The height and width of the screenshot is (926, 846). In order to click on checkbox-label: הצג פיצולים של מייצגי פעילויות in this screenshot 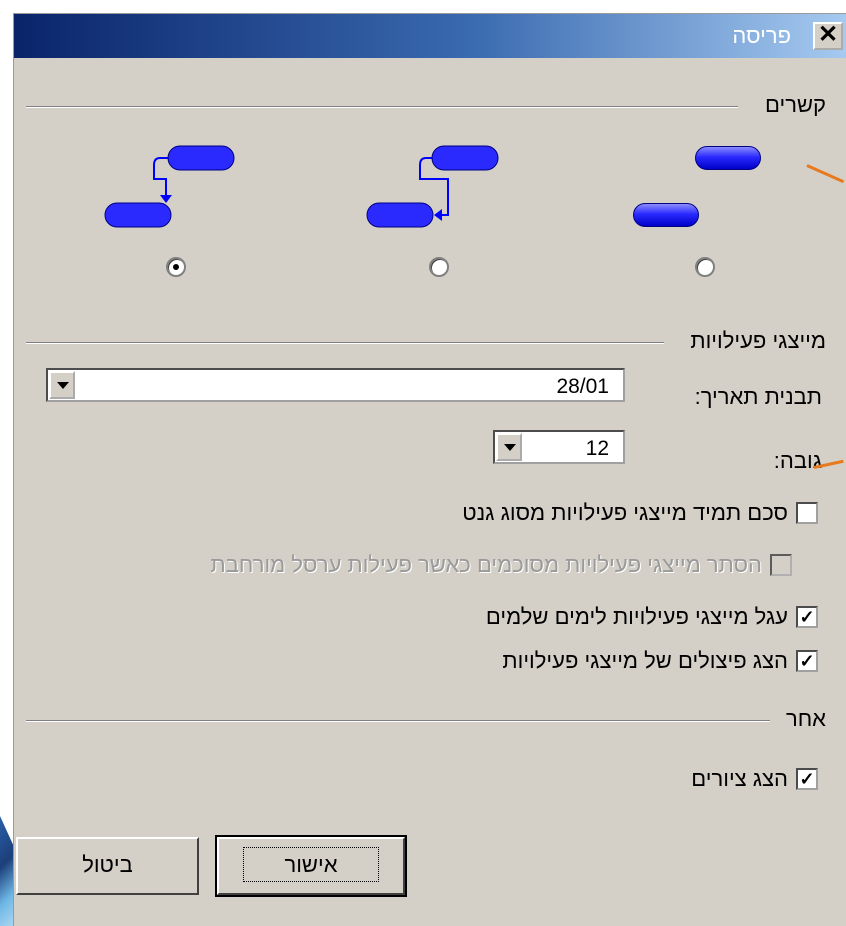, I will do `click(645, 660)`.